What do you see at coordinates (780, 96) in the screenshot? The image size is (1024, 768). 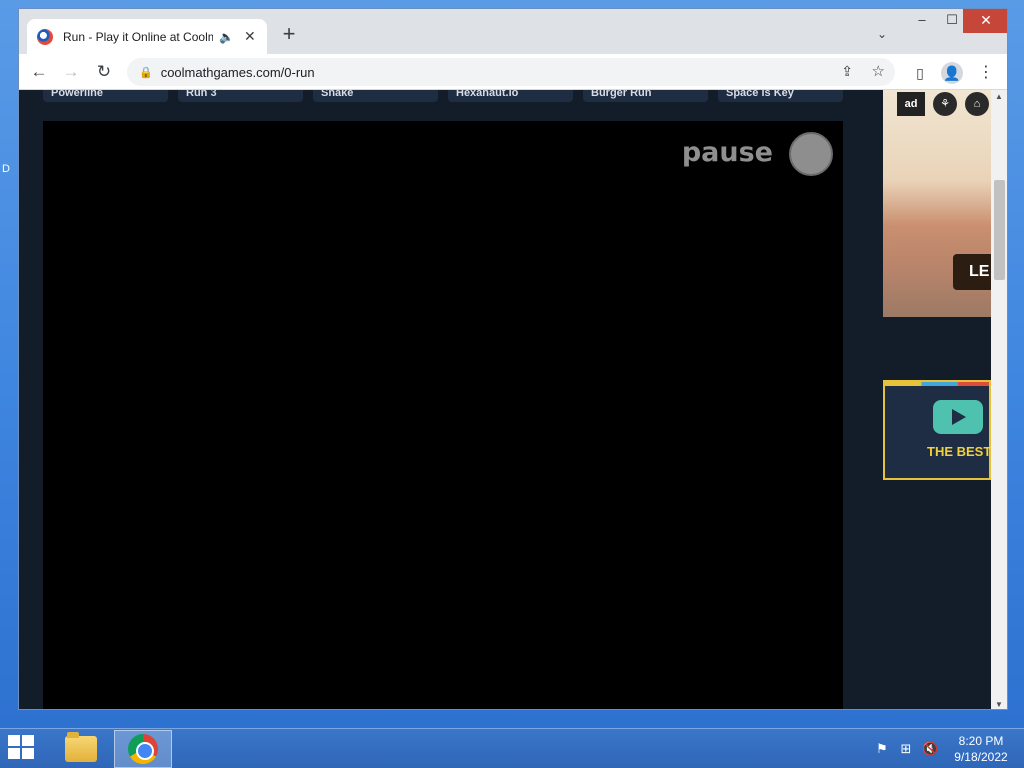 I see `game-thumbnail: Space is Key` at bounding box center [780, 96].